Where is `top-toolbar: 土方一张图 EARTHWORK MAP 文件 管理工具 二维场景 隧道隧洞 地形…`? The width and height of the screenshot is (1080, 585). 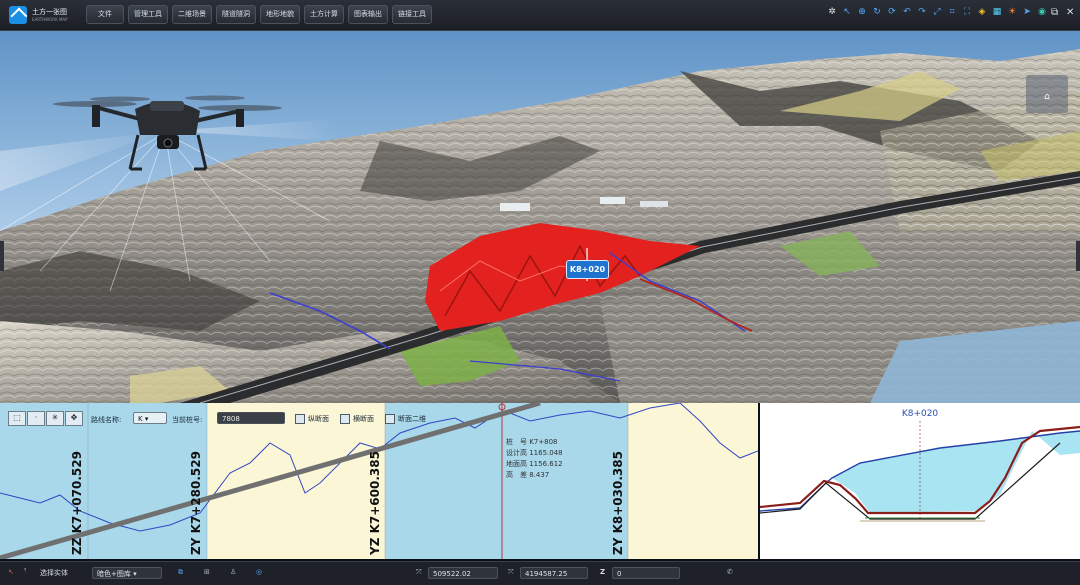 top-toolbar: 土方一张图 EARTHWORK MAP 文件 管理工具 二维场景 隧道隧洞 地形… is located at coordinates (540, 15).